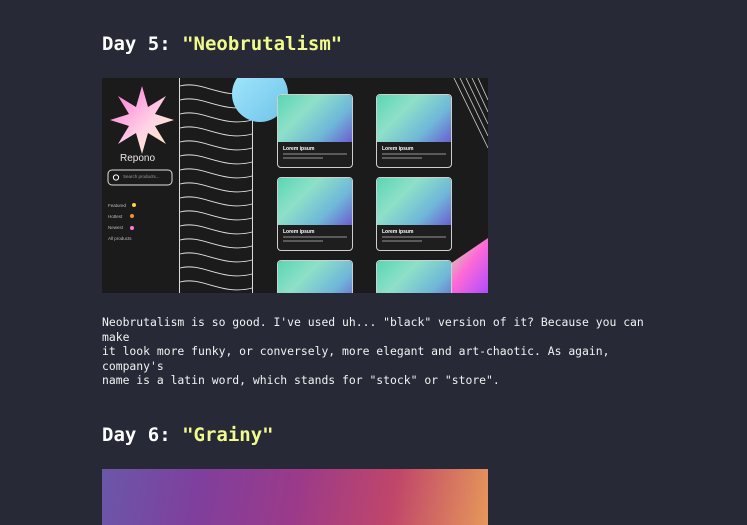  Describe the element at coordinates (142, 120) in the screenshot. I see `star-logo-icon` at that location.